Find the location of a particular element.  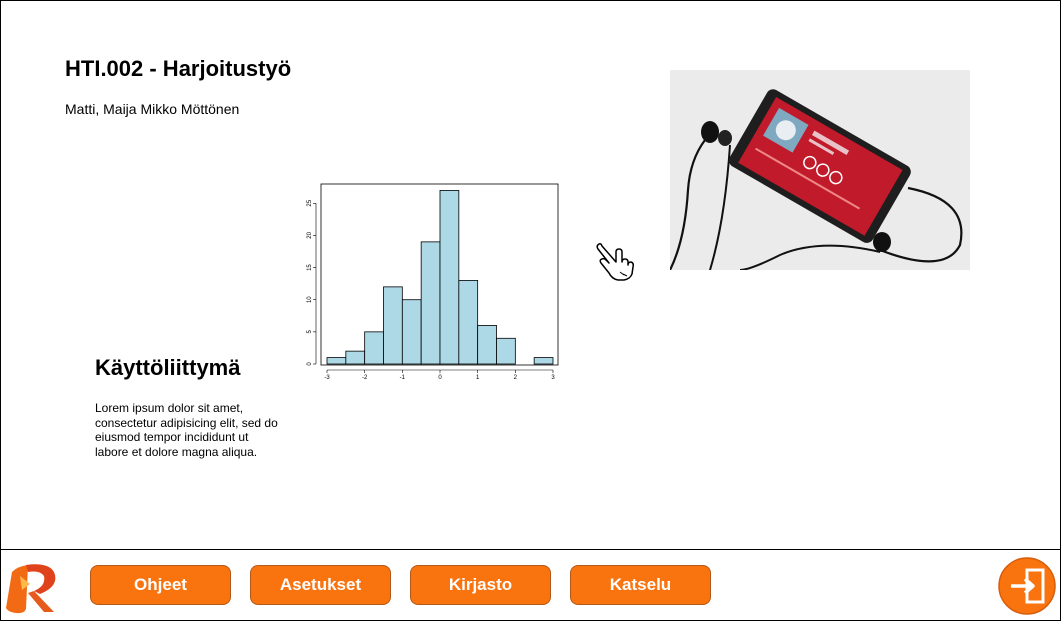

x-tick-label: 1 is located at coordinates (478, 378).